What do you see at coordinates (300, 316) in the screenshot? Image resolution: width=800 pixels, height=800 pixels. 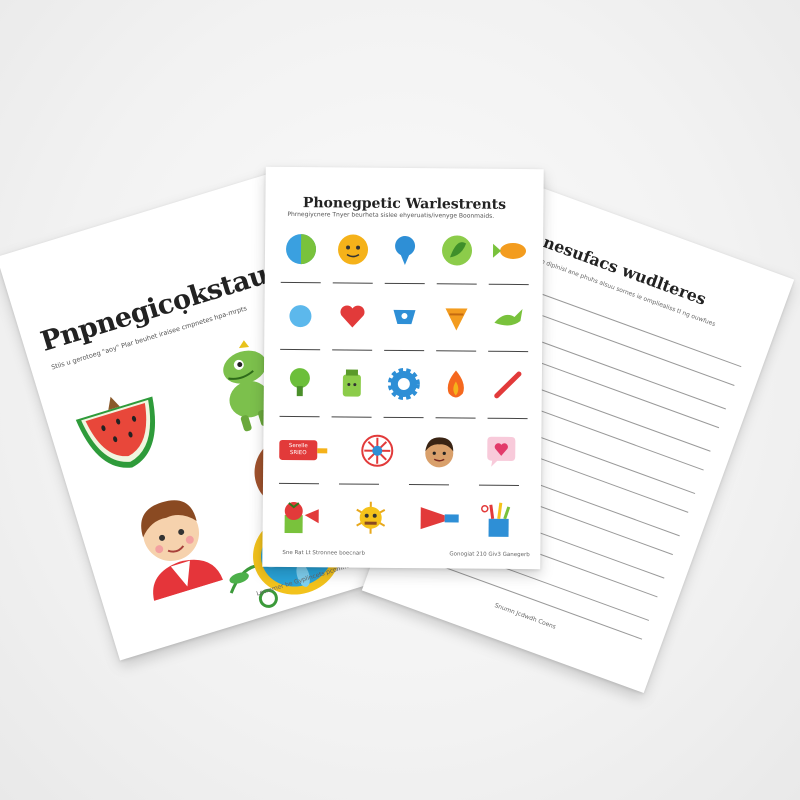 I see `blue-dot-icon` at bounding box center [300, 316].